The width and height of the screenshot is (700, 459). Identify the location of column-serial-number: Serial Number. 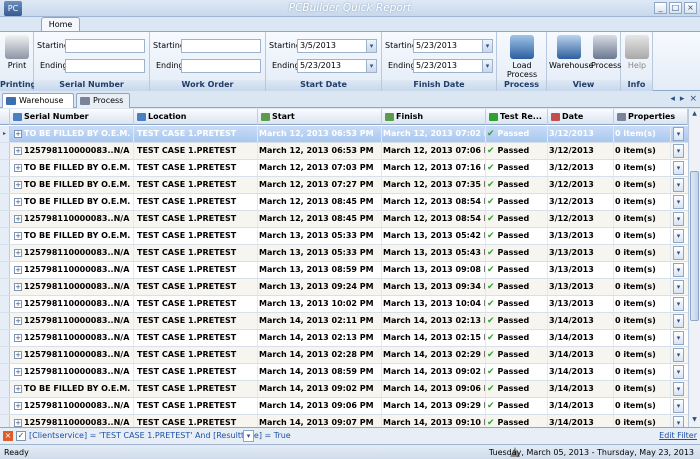
(72, 117).